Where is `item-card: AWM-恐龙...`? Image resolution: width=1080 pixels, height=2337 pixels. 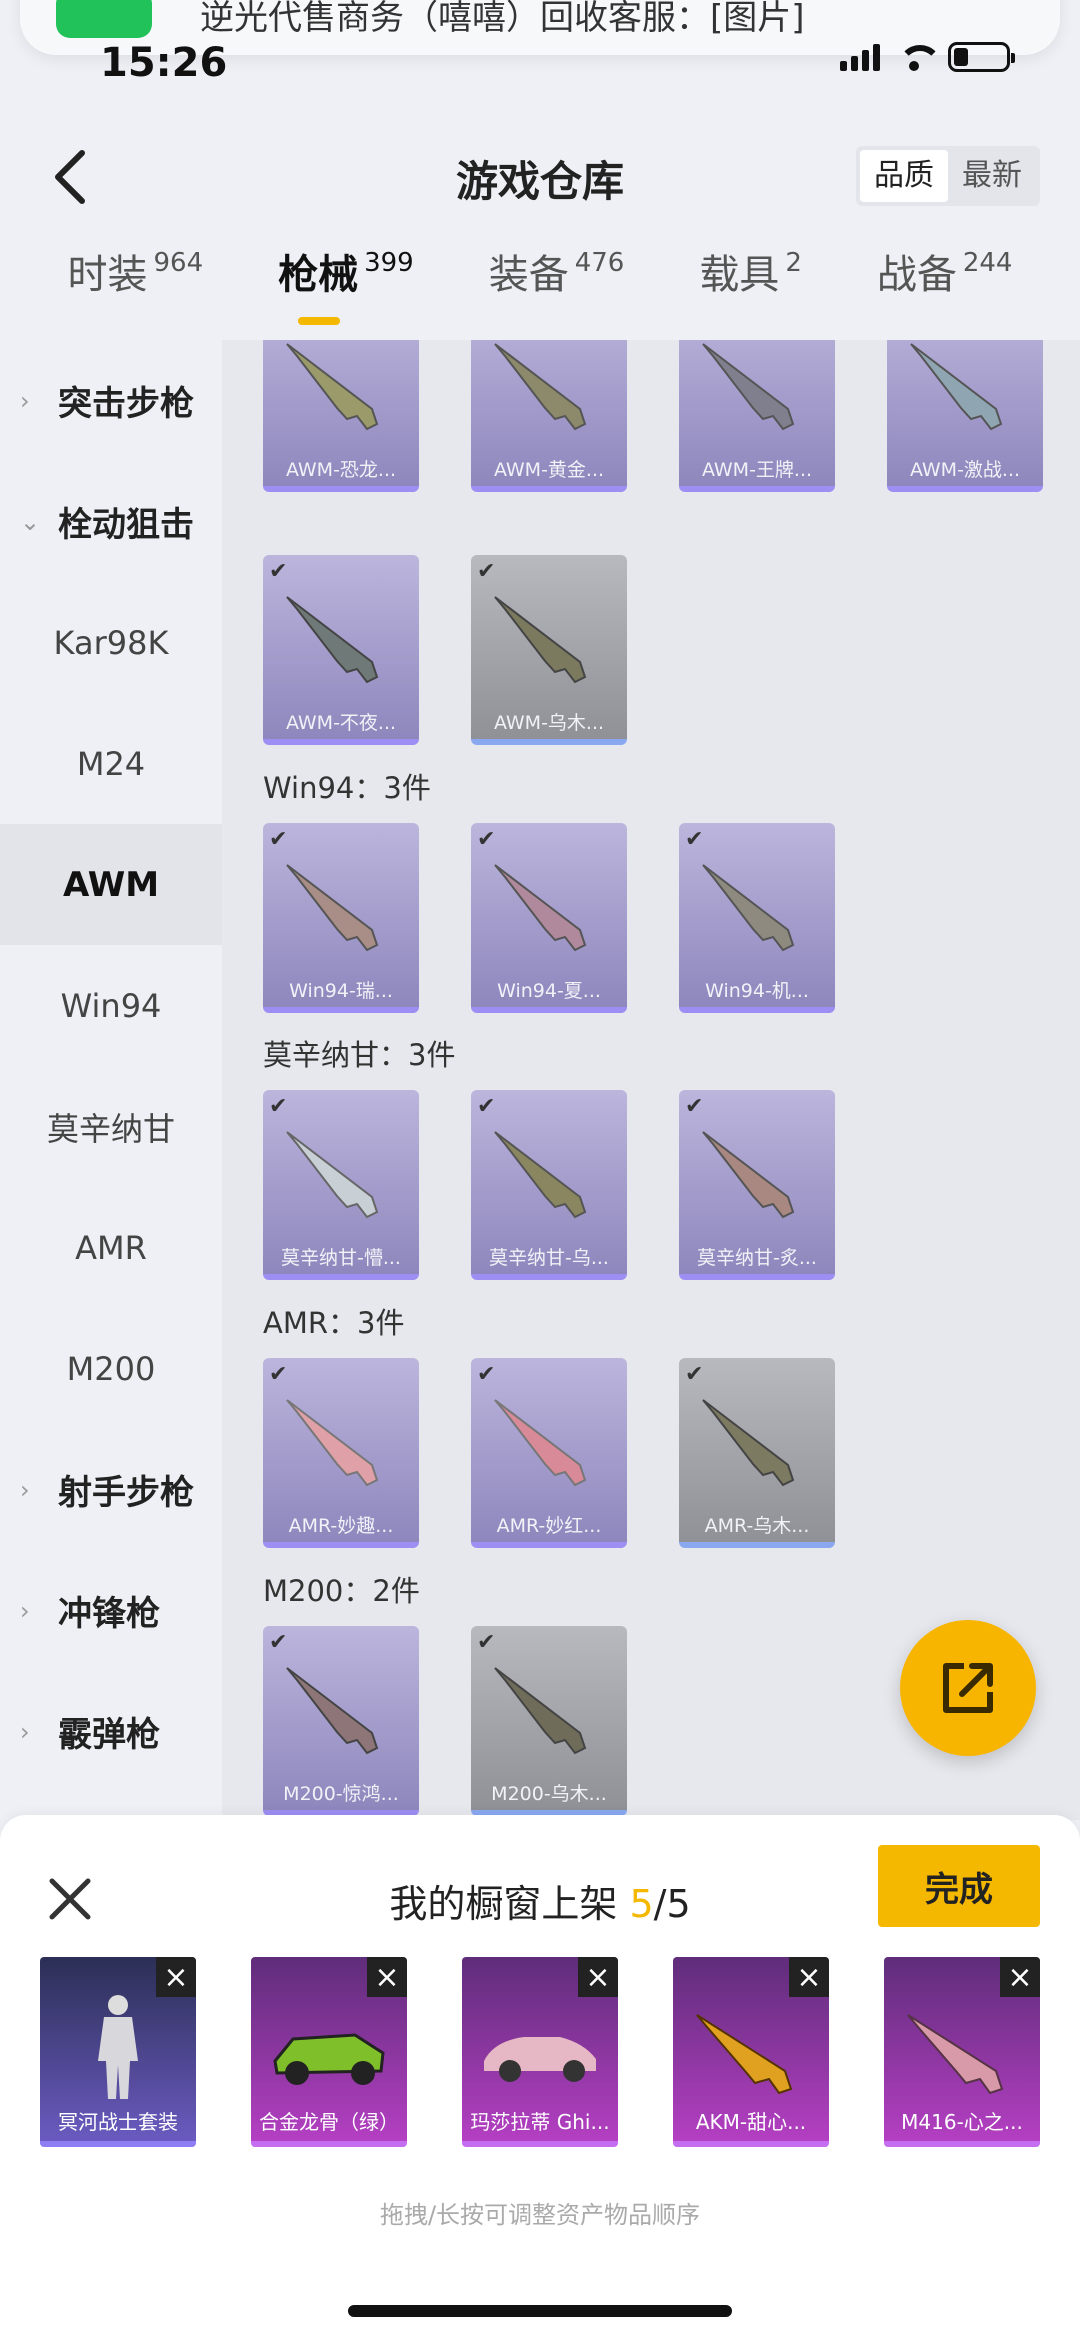 item-card: AWM-恐龙... is located at coordinates (341, 416).